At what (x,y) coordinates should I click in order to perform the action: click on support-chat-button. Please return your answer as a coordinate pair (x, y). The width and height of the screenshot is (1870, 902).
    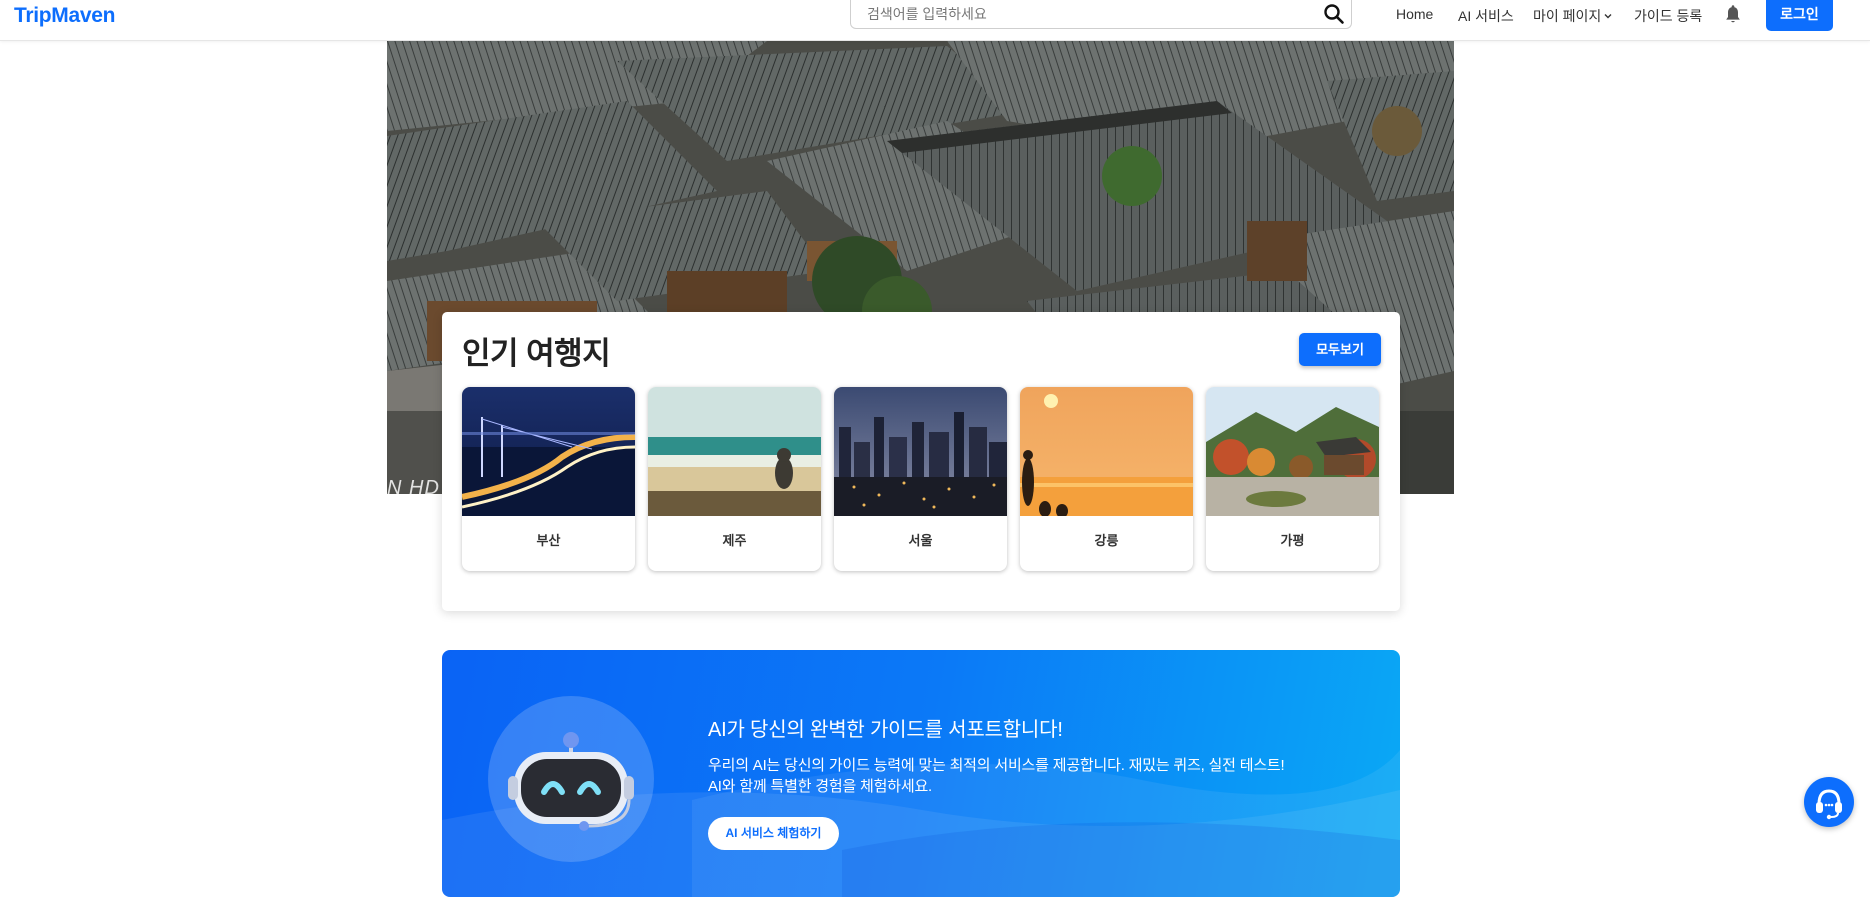
    Looking at the image, I should click on (1829, 802).